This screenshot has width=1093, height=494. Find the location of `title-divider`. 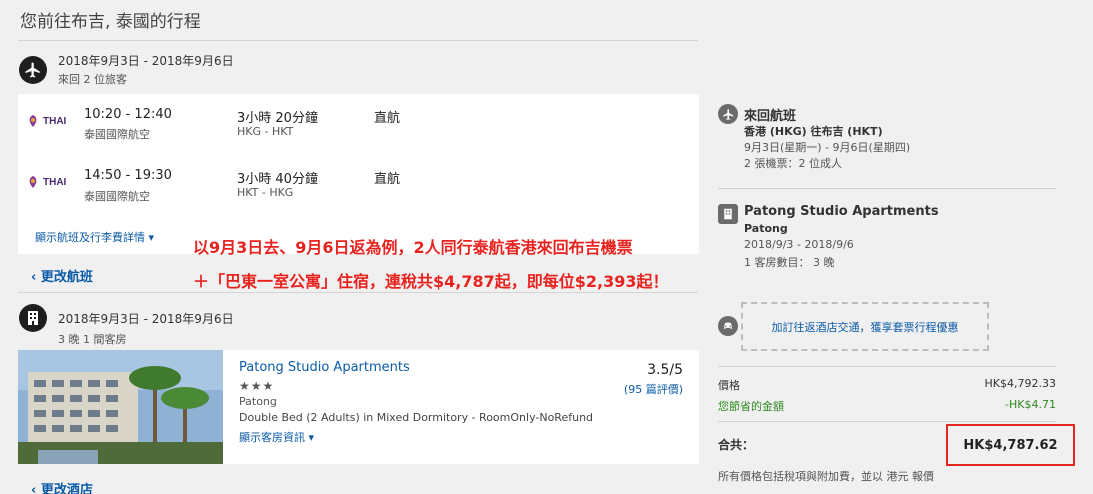

title-divider is located at coordinates (358, 40).